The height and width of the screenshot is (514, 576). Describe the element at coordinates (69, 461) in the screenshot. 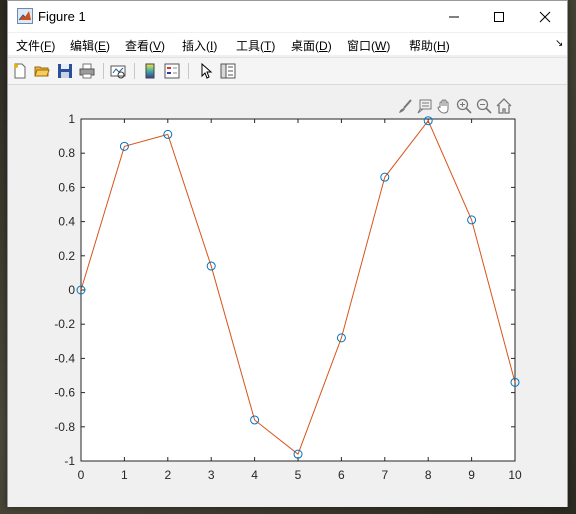

I see `y-tick-label: -1` at that location.